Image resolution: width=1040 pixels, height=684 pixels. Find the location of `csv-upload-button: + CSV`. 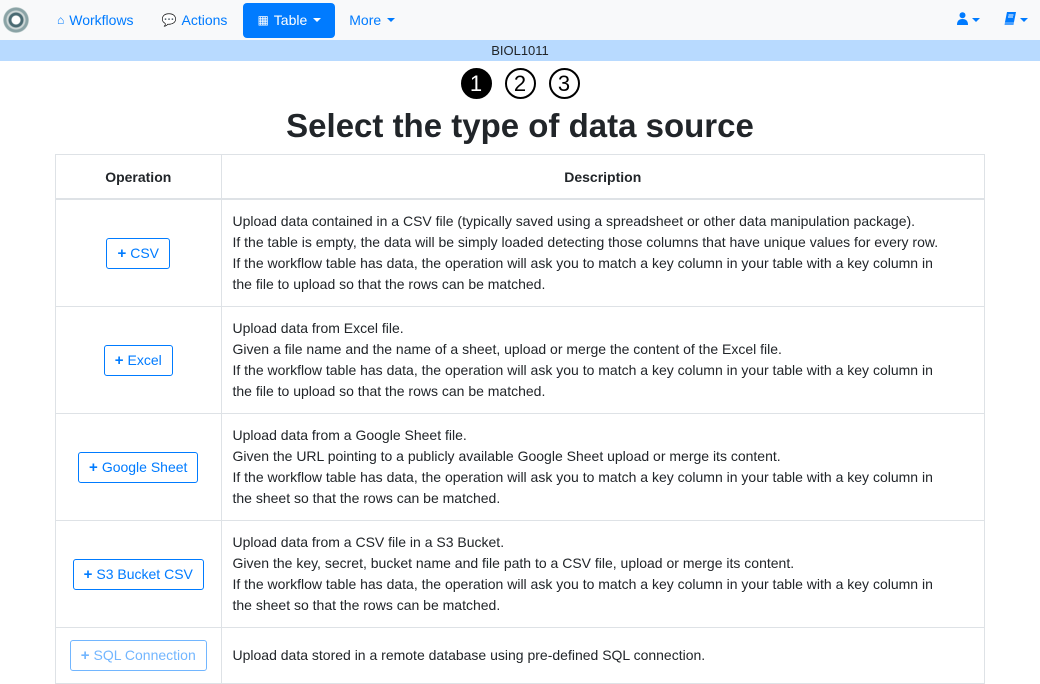

csv-upload-button: + CSV is located at coordinates (138, 253).